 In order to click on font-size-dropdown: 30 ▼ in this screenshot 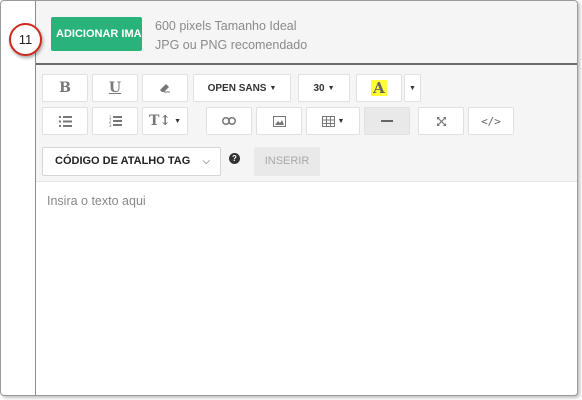, I will do `click(324, 88)`.